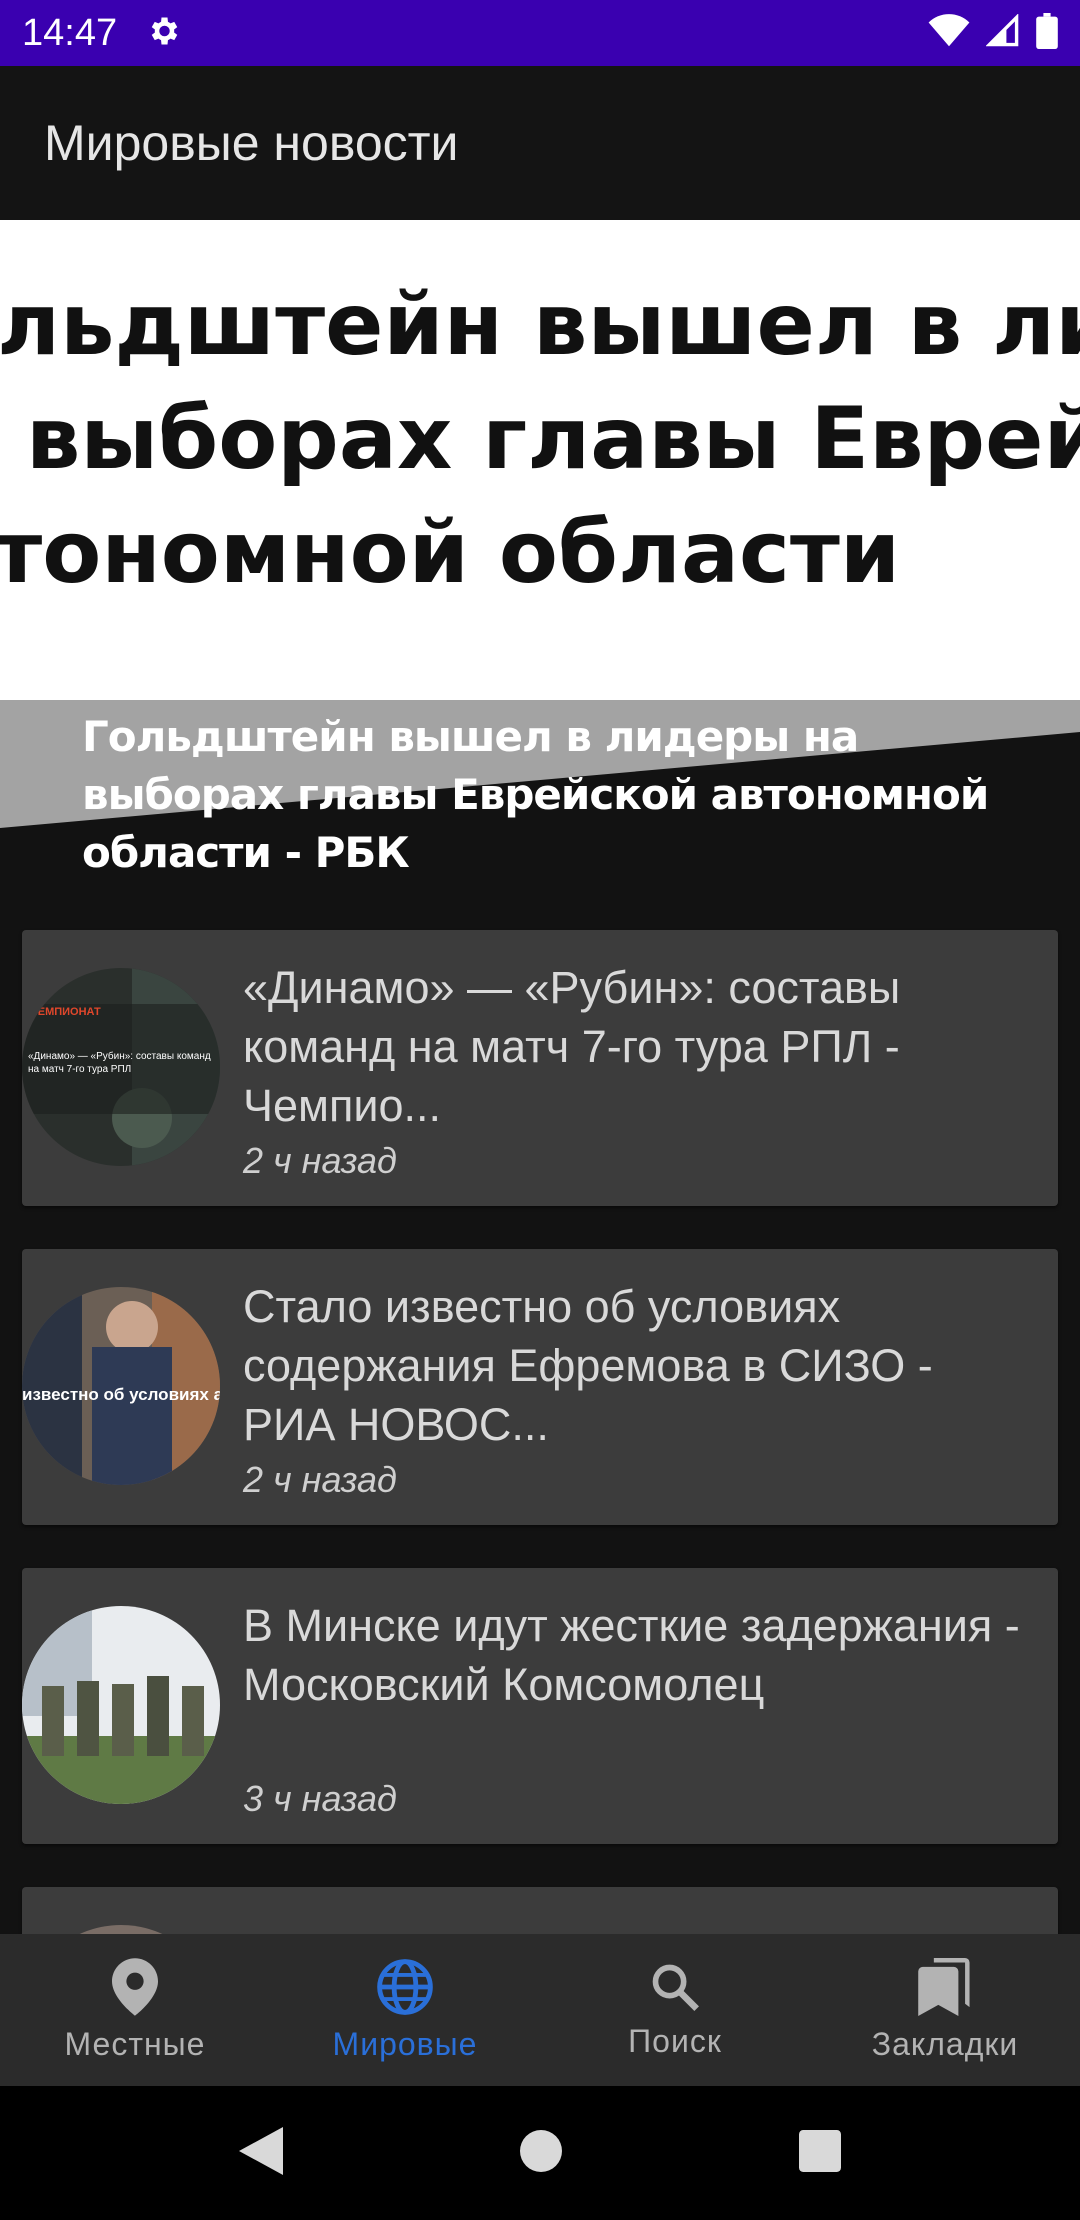  I want to click on back-icon, so click(260, 2153).